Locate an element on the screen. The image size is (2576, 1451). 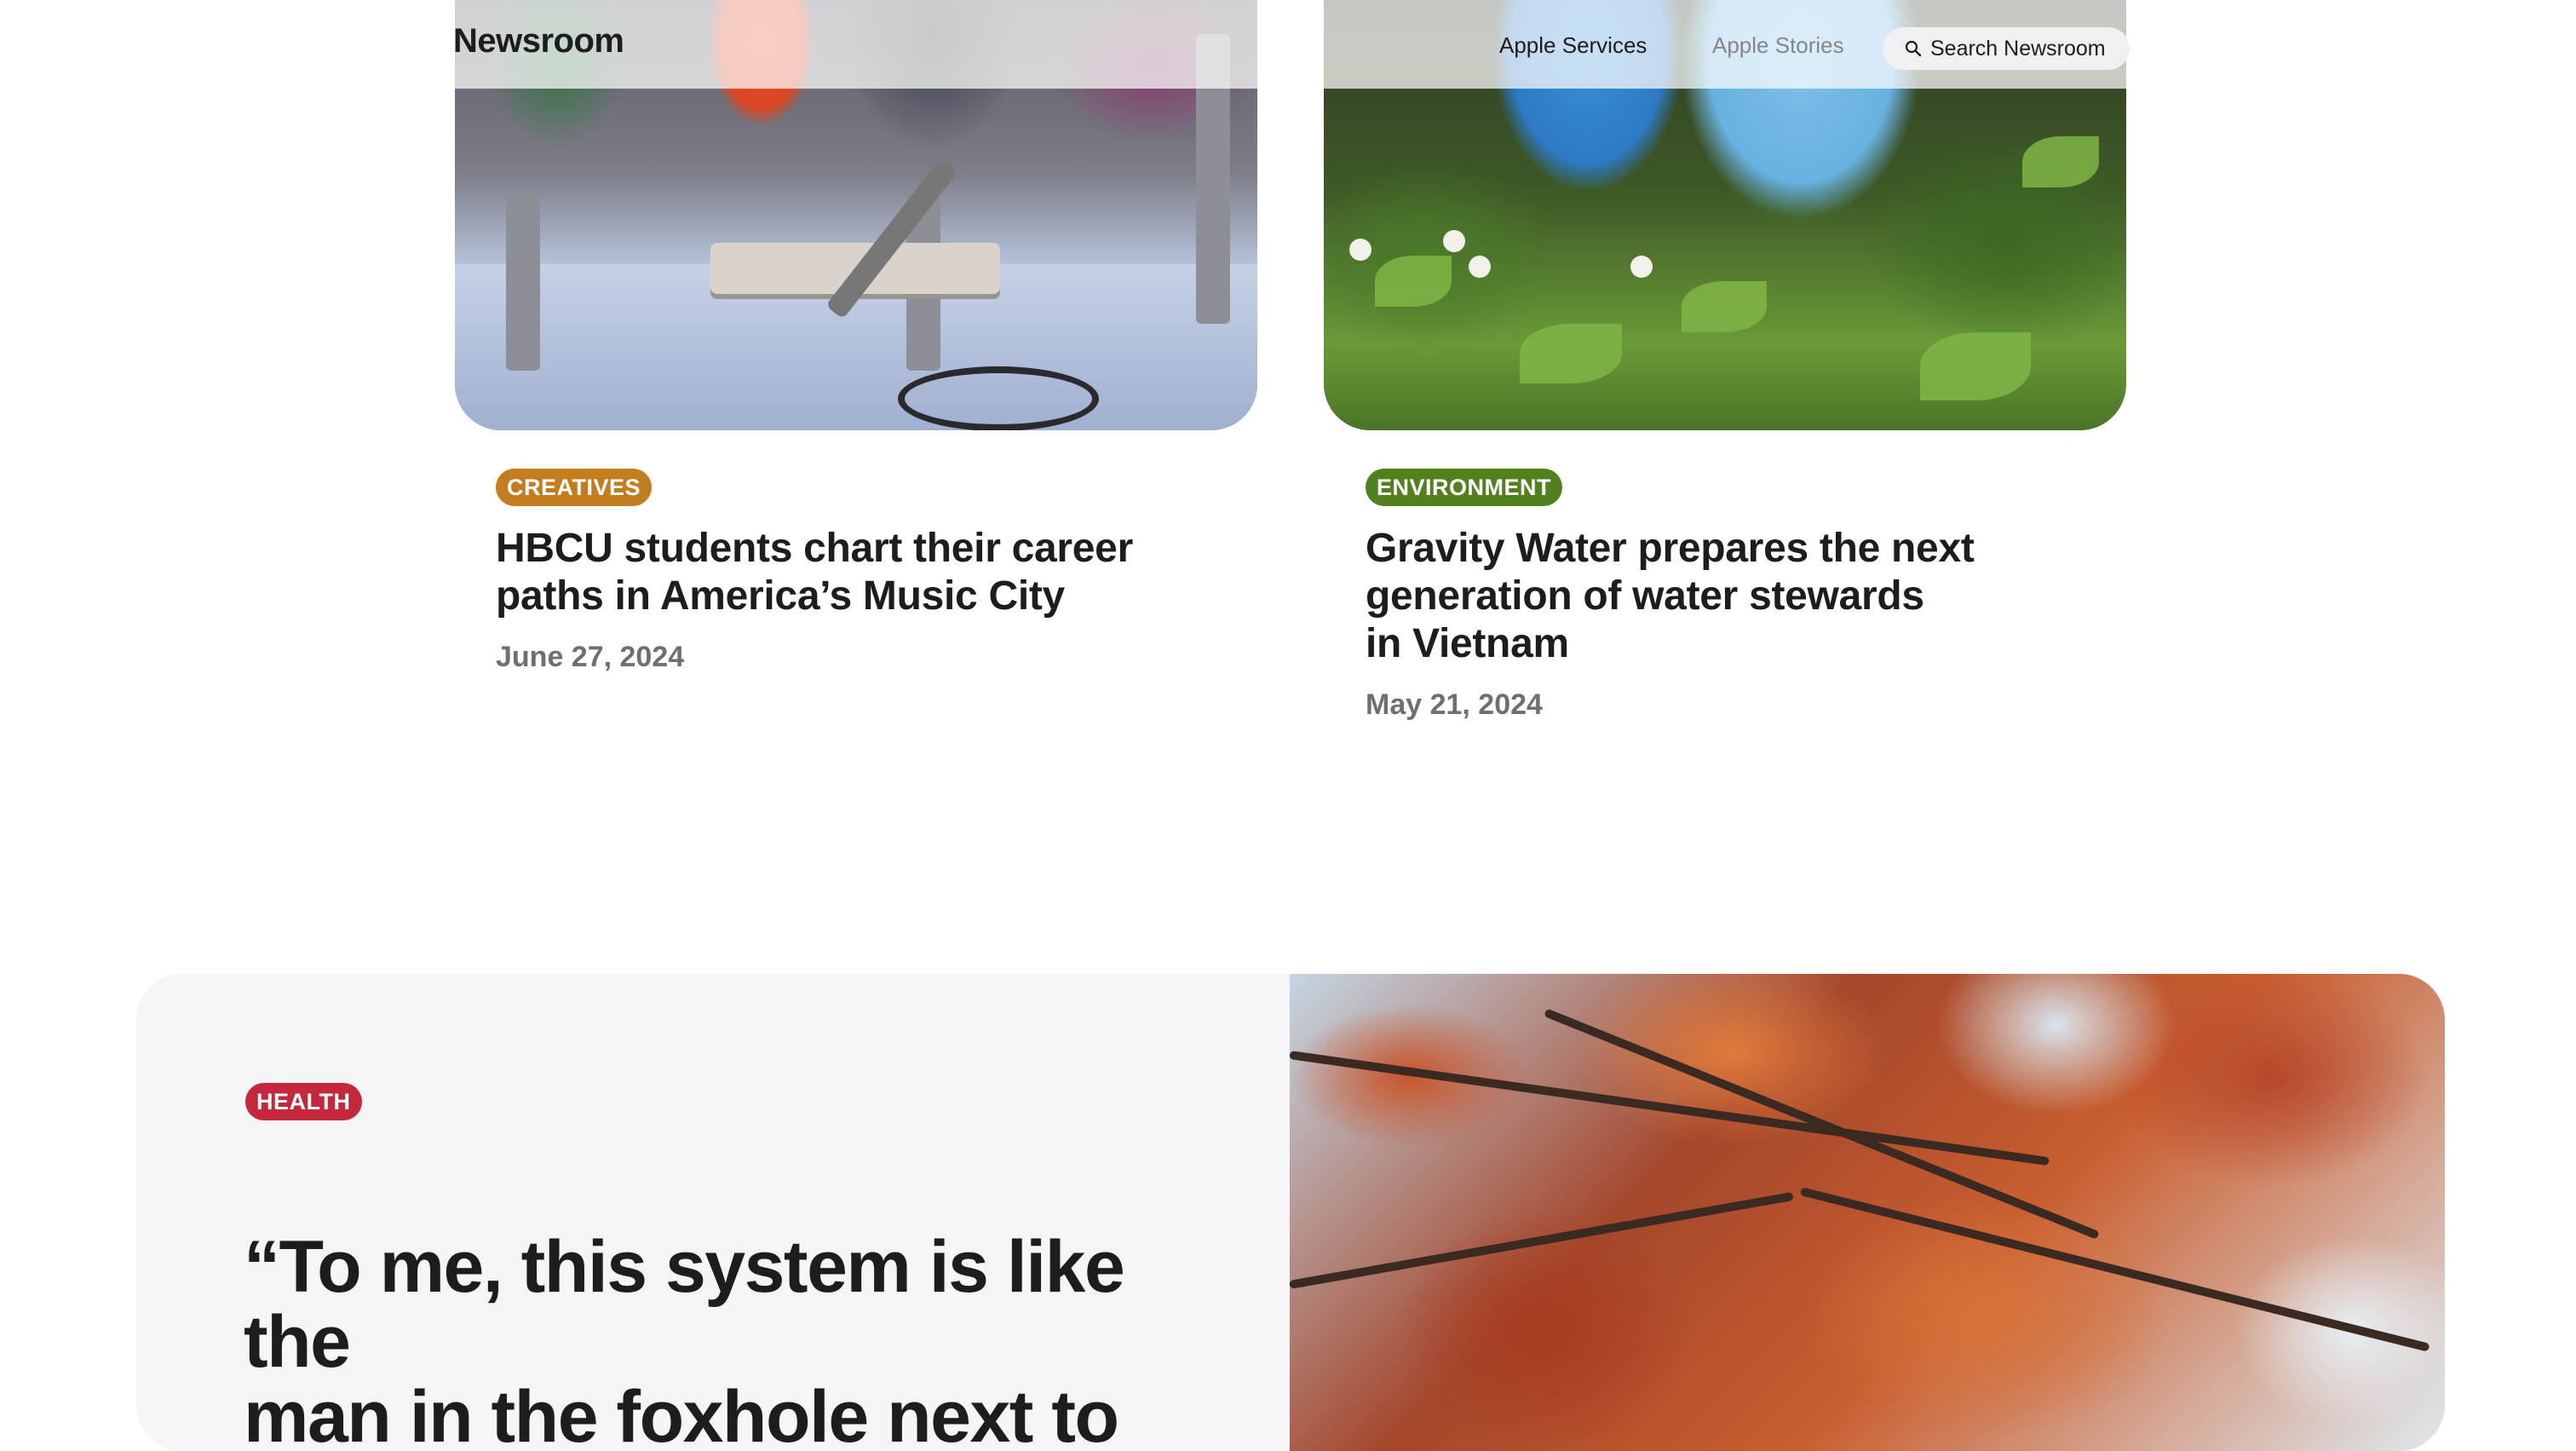
quote-line: “To me, this system is like the is located at coordinates (684, 1304).